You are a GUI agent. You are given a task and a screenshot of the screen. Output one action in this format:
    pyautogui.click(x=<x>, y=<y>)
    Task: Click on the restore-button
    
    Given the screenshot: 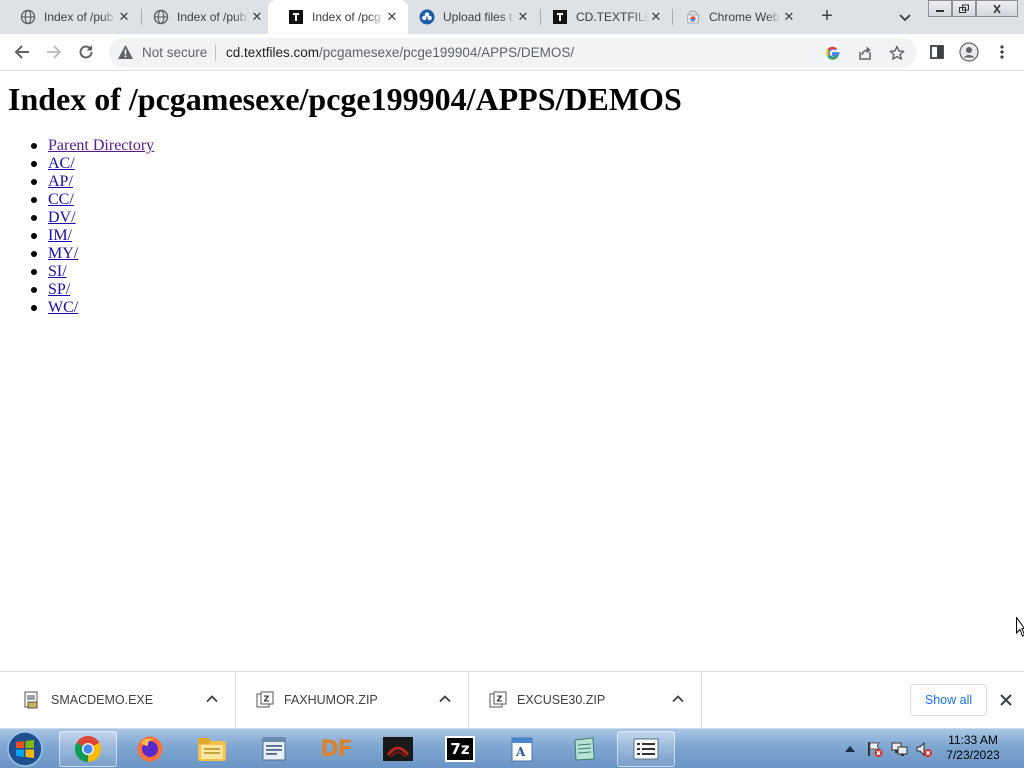 What is the action you would take?
    pyautogui.click(x=964, y=8)
    